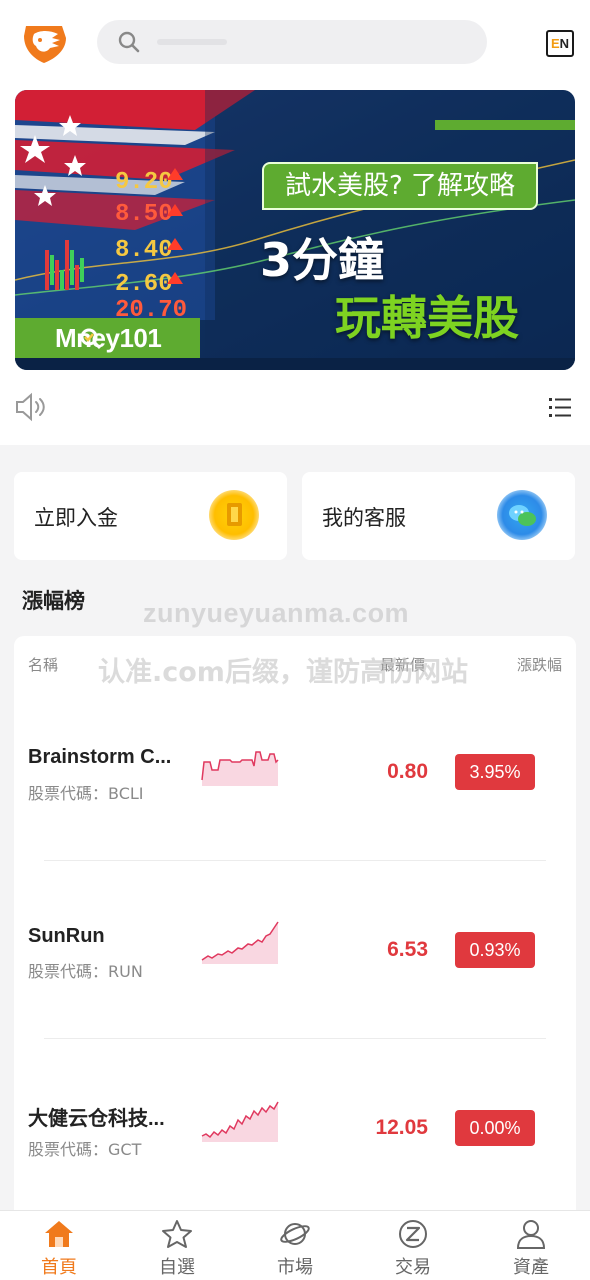 Image resolution: width=590 pixels, height=1280 pixels. I want to click on header-name: 名稱, so click(43, 665).